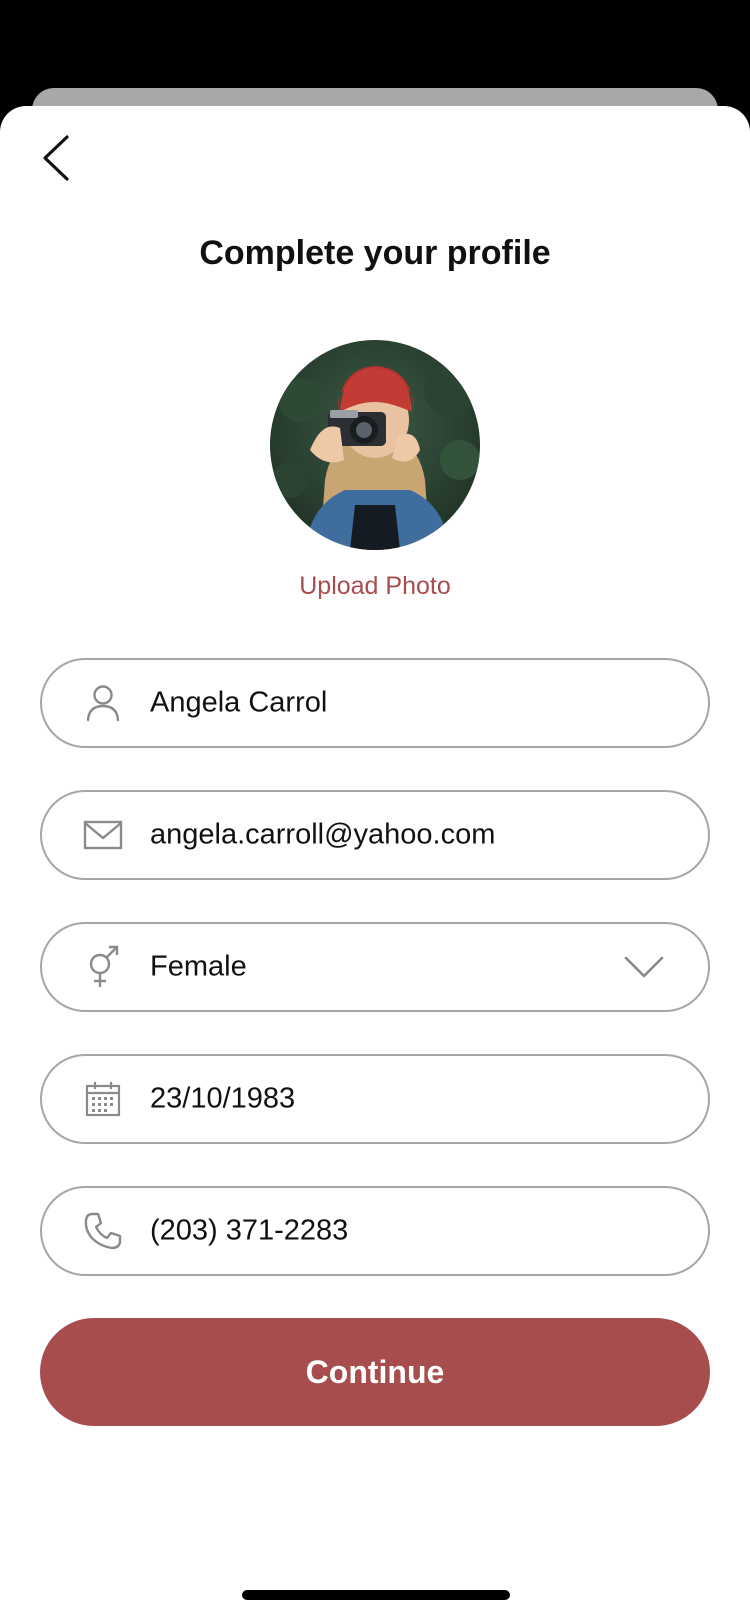 This screenshot has height=1624, width=750. What do you see at coordinates (375, 445) in the screenshot?
I see `profile-avatar` at bounding box center [375, 445].